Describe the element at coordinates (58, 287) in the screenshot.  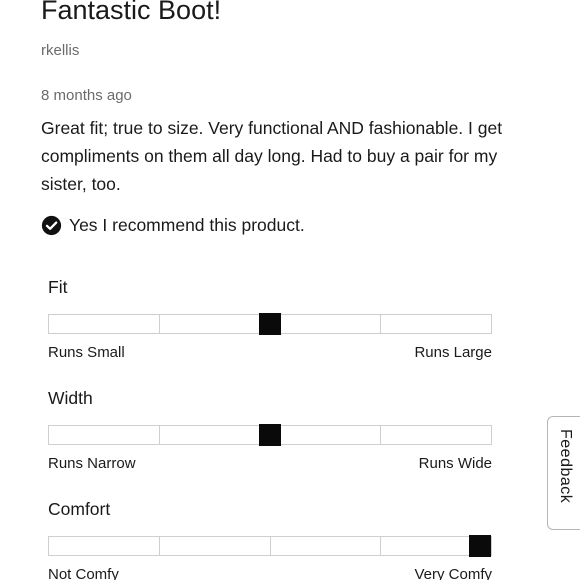
I see `rating-label: Fit` at that location.